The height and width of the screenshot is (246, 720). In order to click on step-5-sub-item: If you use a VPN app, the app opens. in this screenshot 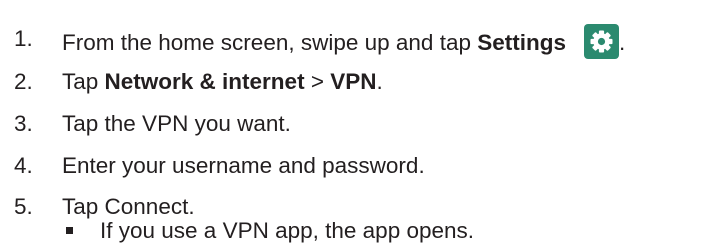, I will do `click(360, 231)`.